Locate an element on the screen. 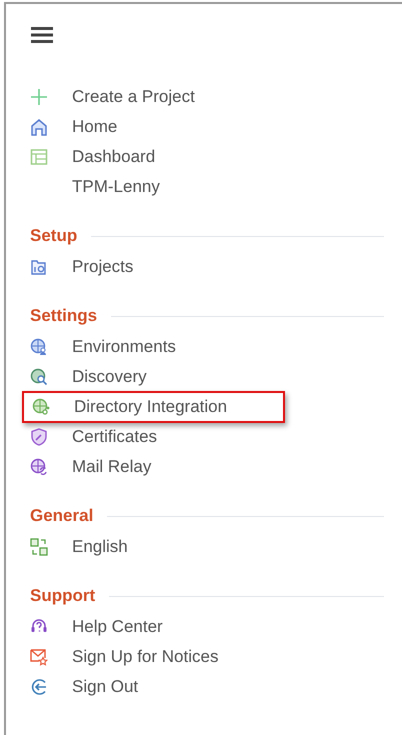 The image size is (402, 735). section-heading: Support is located at coordinates (63, 596).